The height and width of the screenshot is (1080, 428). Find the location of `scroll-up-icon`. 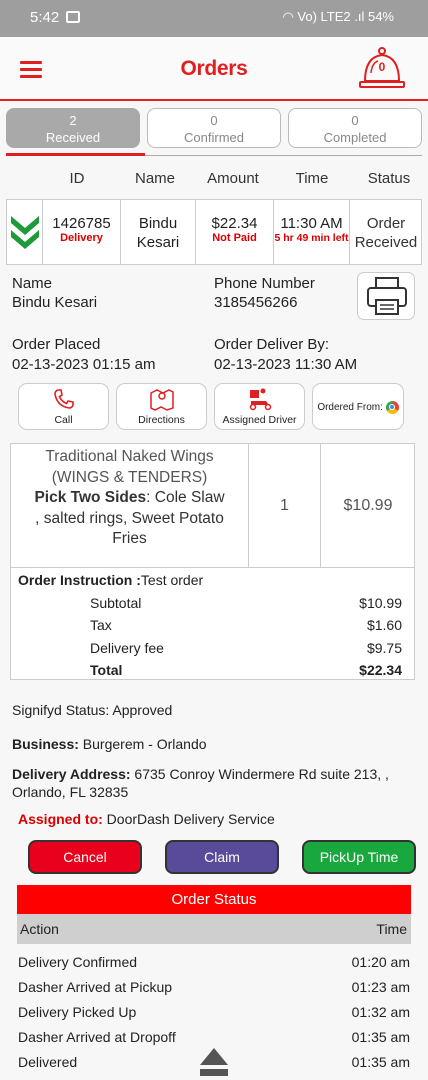

scroll-up-icon is located at coordinates (214, 1063).